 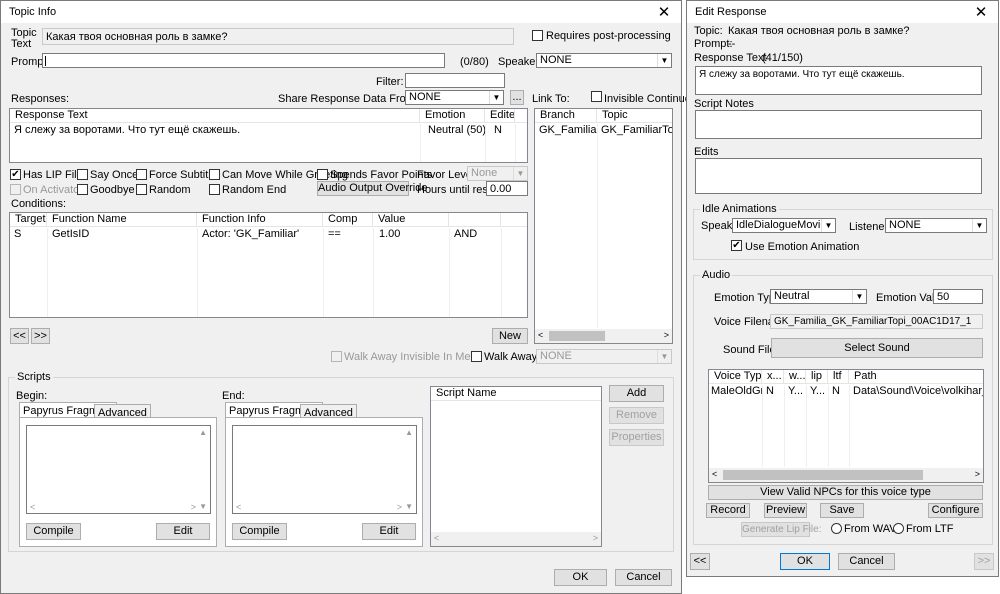 I want to click on next-response-button: >>, so click(x=984, y=561).